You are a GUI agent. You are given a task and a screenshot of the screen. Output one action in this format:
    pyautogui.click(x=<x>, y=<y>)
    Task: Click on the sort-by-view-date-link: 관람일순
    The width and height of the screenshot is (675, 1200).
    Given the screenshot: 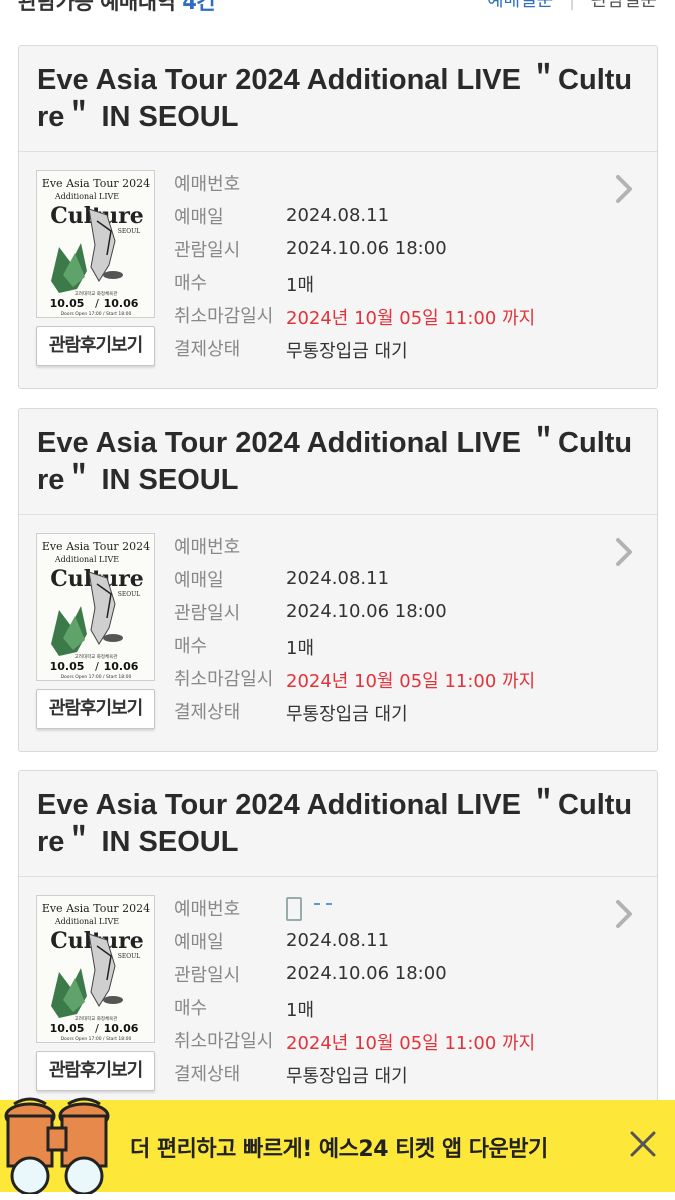 What is the action you would take?
    pyautogui.click(x=624, y=5)
    